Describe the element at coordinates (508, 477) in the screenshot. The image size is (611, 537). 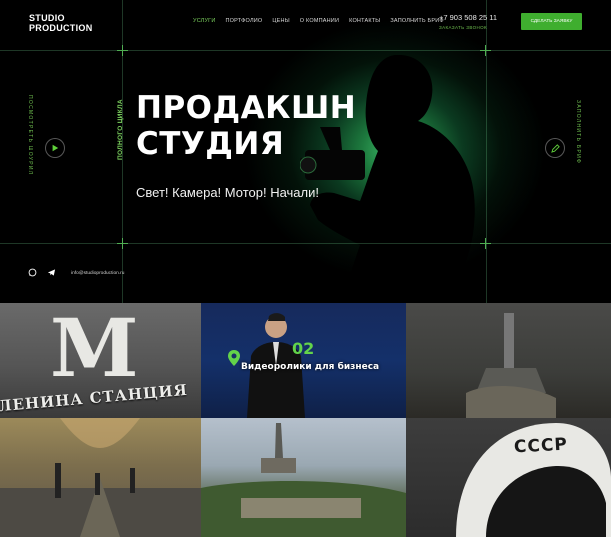
I see `portfolio-tile-cosmonaut: СССР` at that location.